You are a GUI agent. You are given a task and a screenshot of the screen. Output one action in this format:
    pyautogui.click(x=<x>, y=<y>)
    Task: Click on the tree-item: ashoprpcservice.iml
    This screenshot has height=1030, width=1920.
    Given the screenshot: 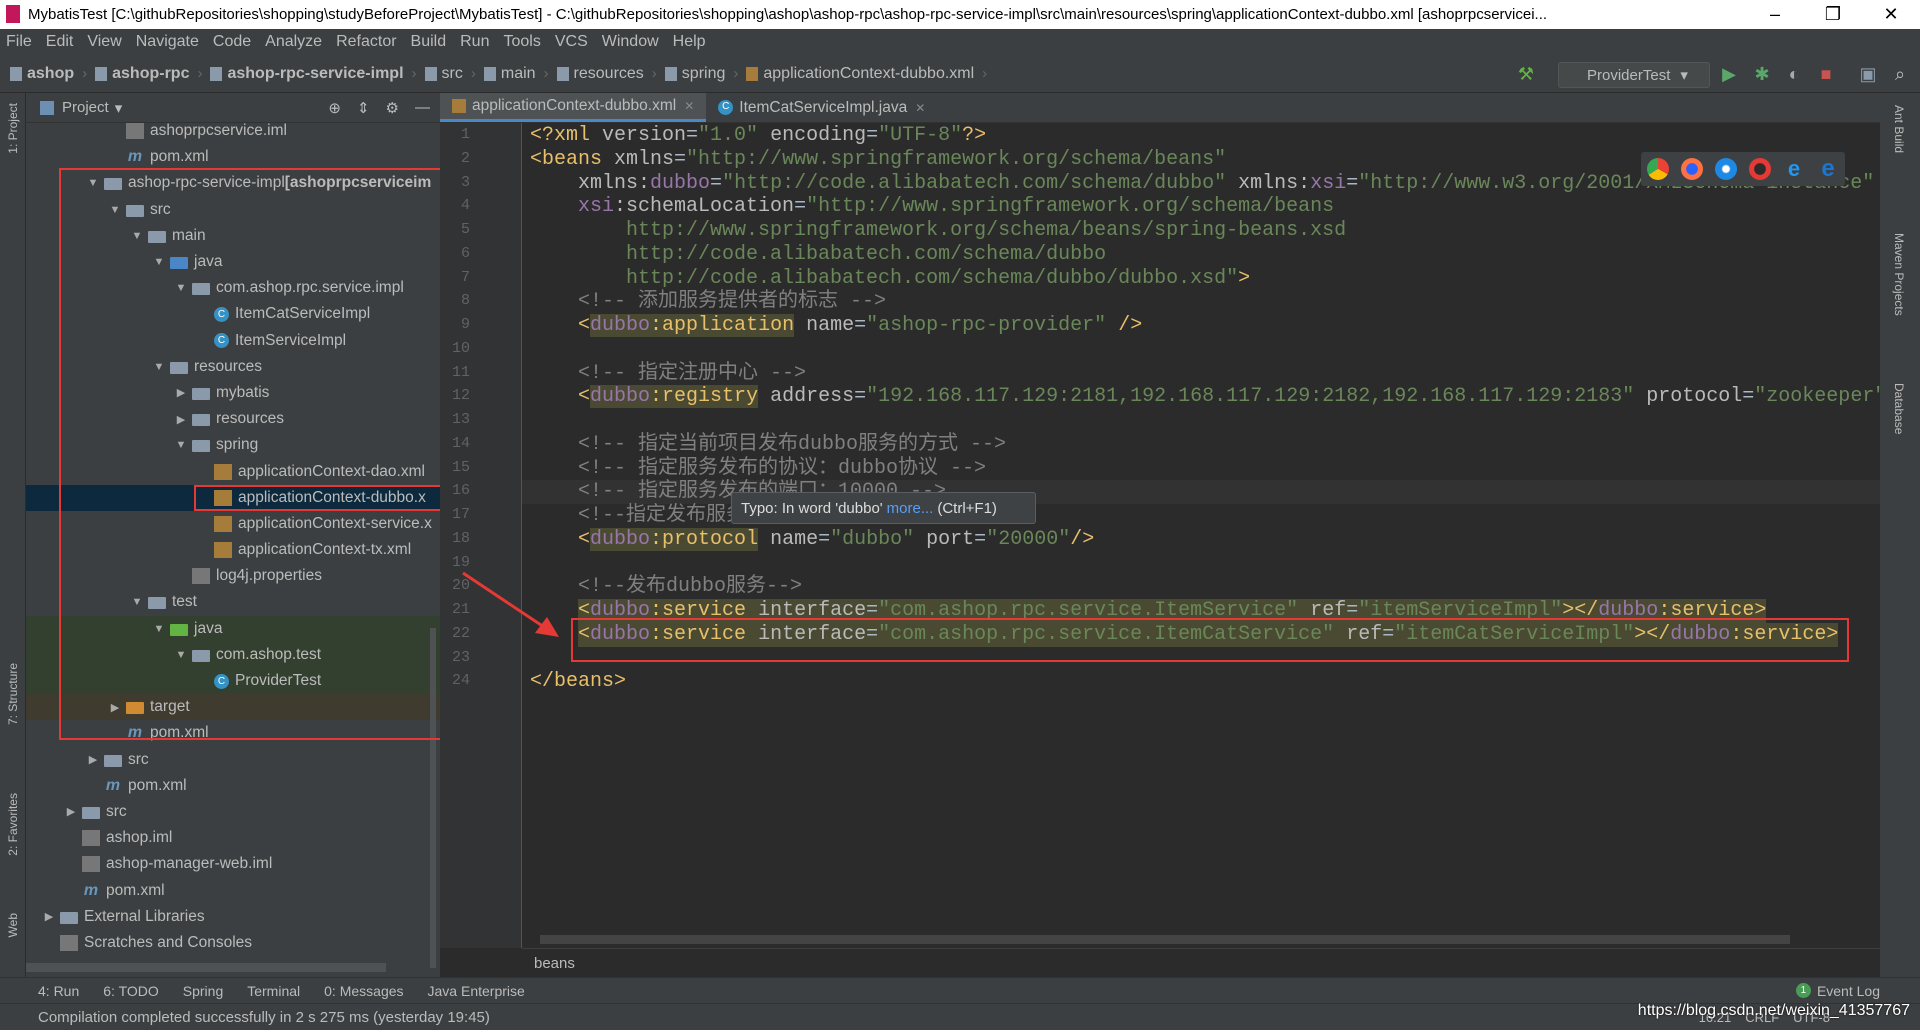 What is the action you would take?
    pyautogui.click(x=233, y=131)
    